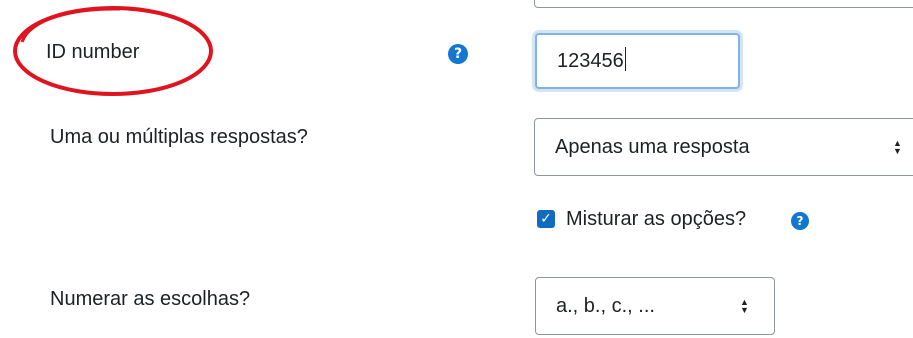 Image resolution: width=913 pixels, height=338 pixels. Describe the element at coordinates (590, 61) in the screenshot. I see `id-number-value: 123456` at that location.